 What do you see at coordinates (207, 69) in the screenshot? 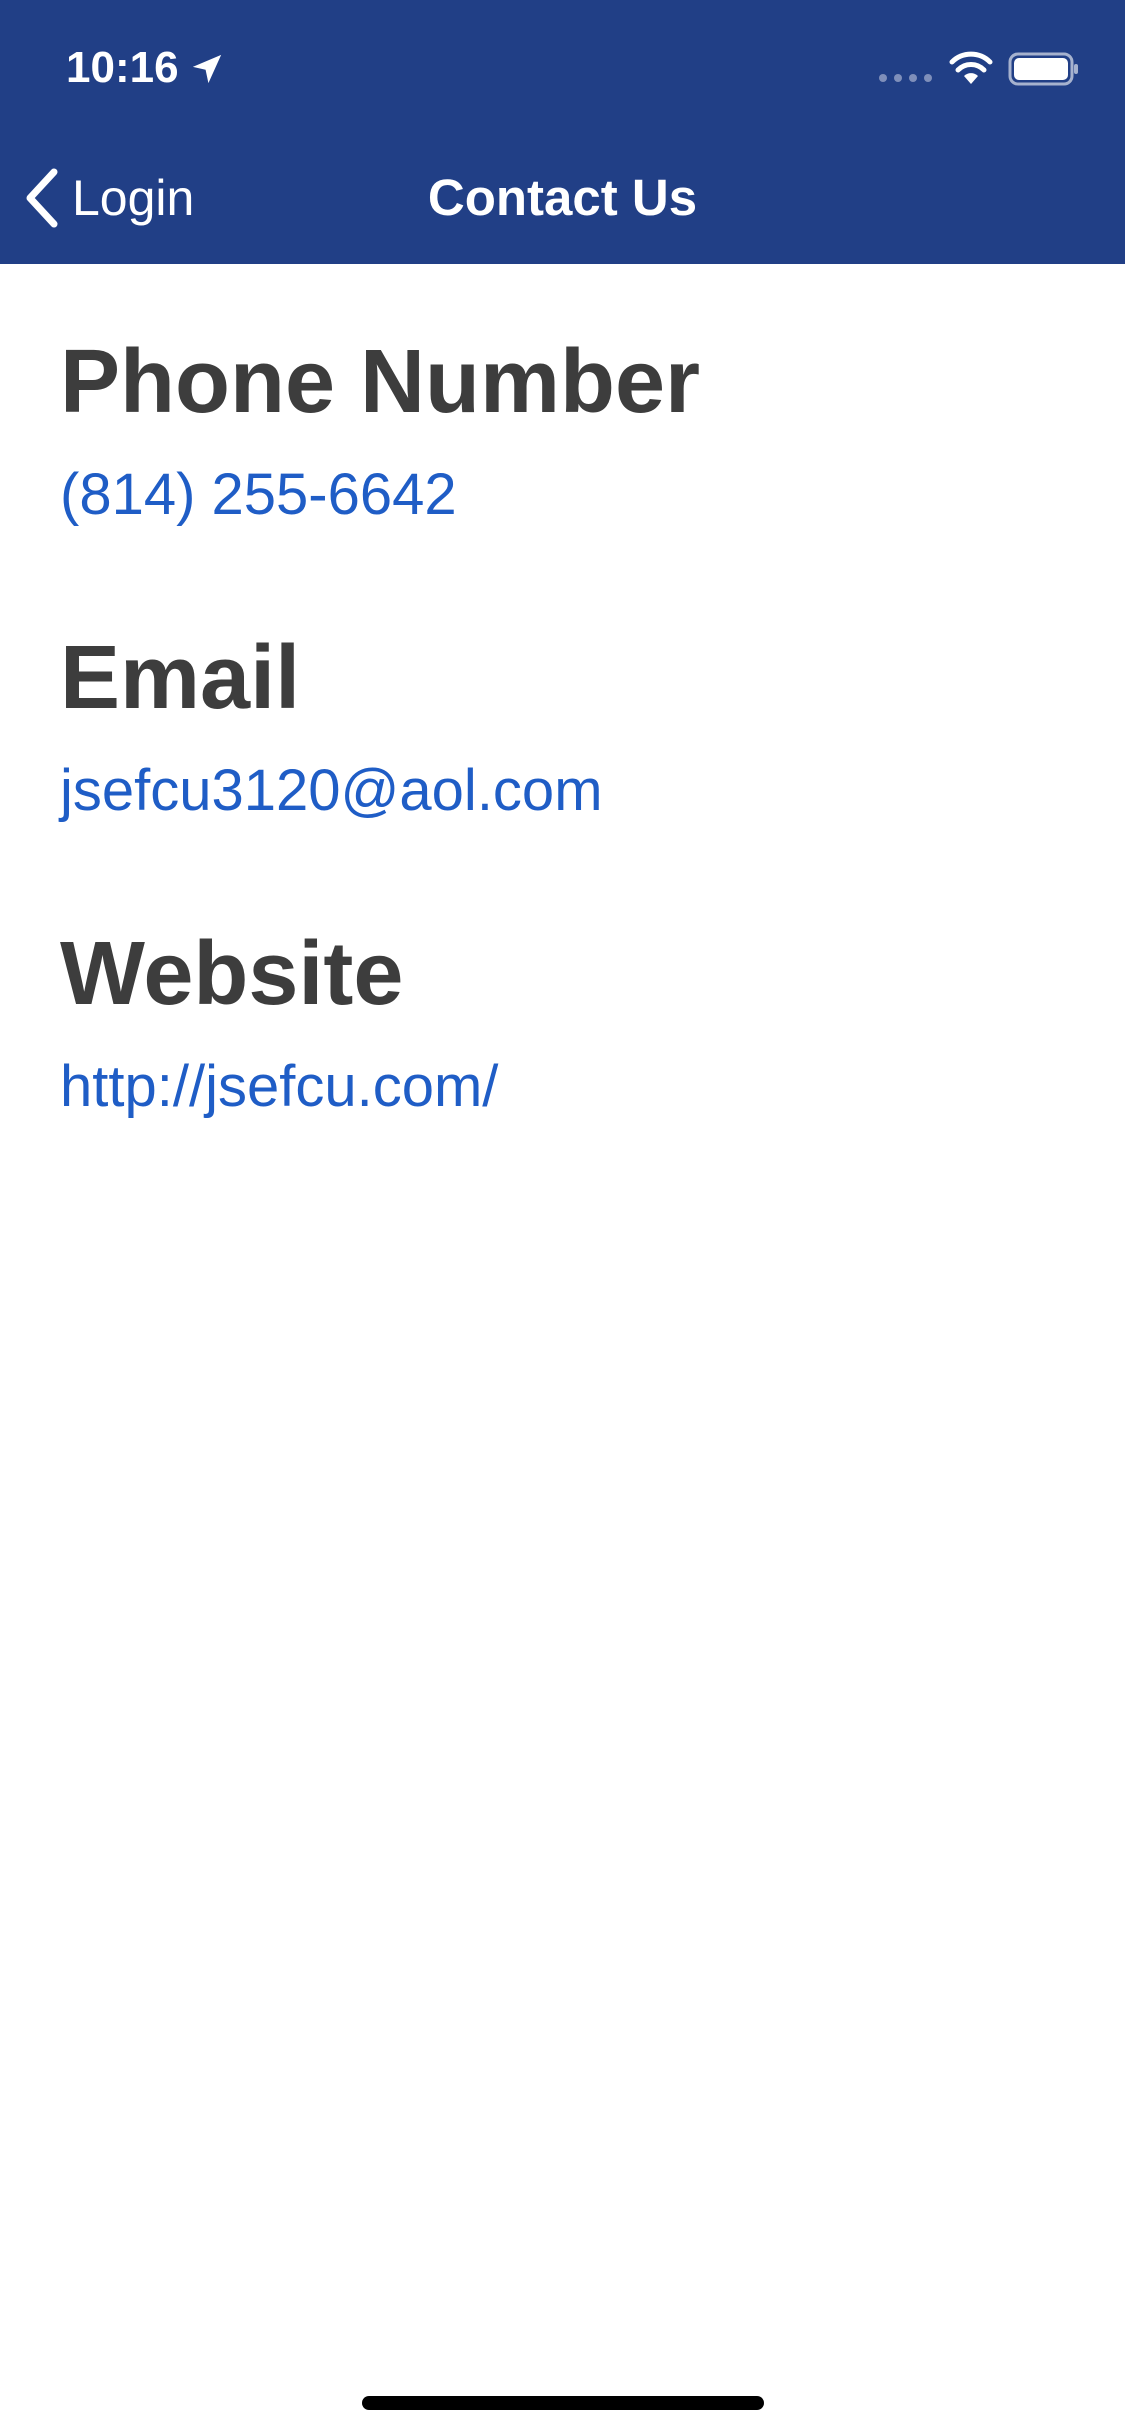
I see `location-arrow-icon` at bounding box center [207, 69].